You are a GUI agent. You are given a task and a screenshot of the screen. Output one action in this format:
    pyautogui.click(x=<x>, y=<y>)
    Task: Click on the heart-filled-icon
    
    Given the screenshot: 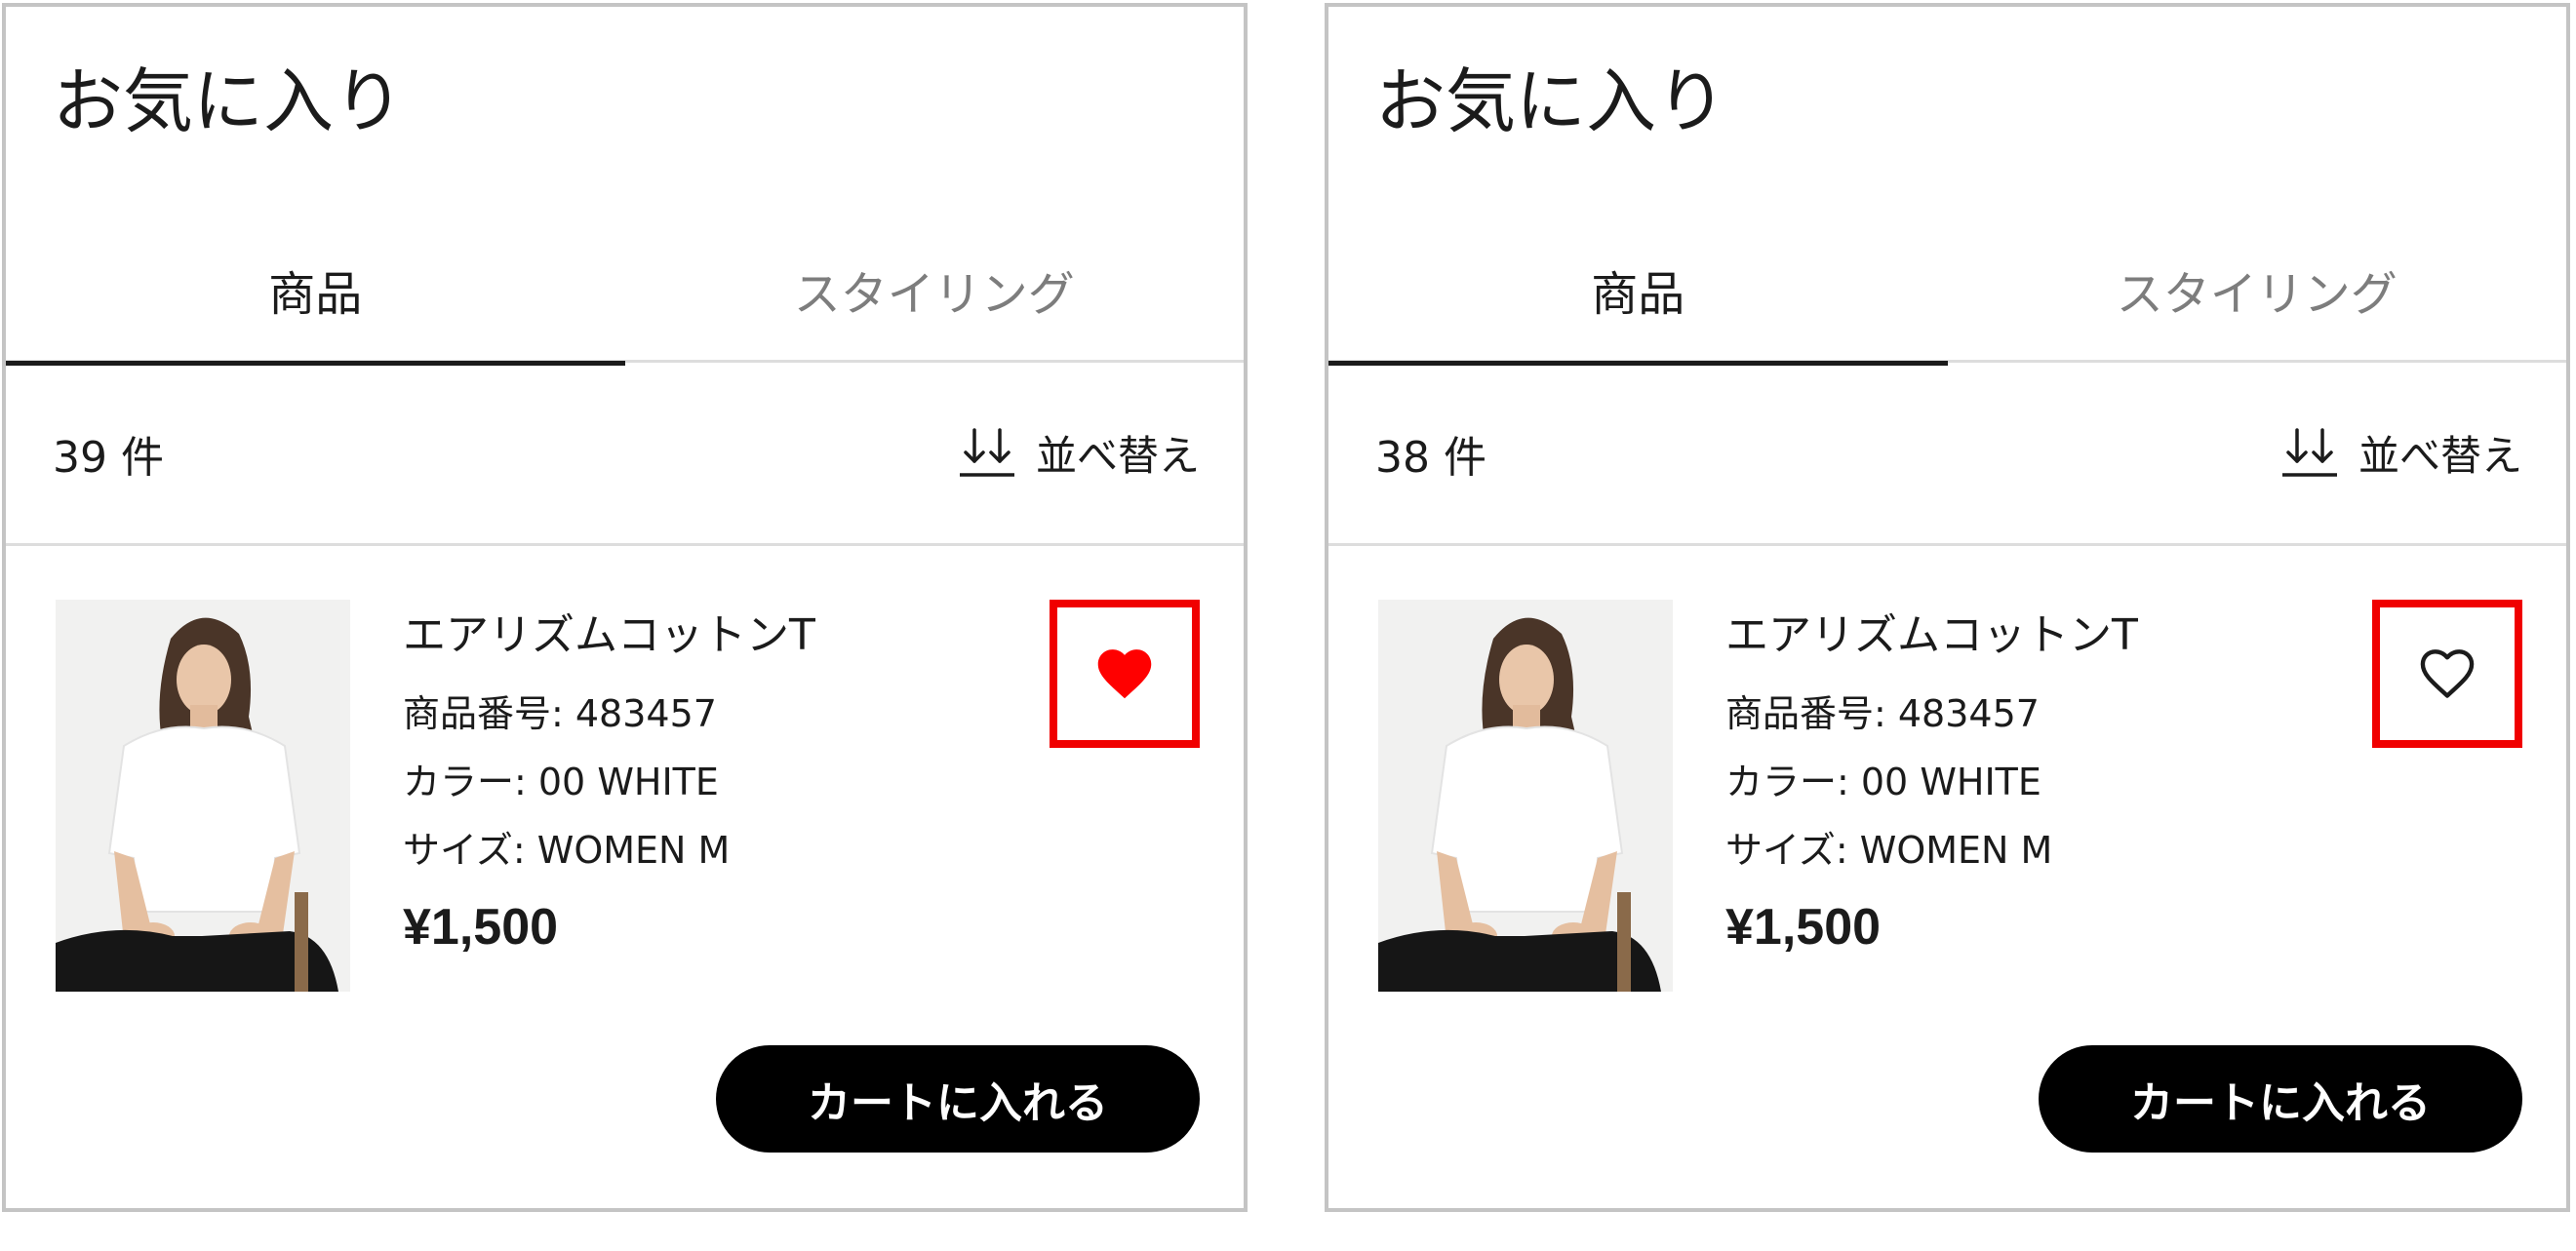 What is the action you would take?
    pyautogui.click(x=1124, y=674)
    